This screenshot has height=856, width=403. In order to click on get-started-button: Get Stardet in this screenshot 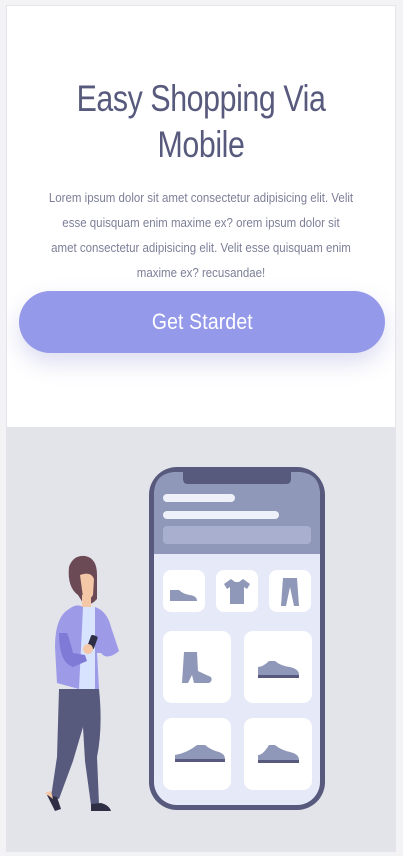, I will do `click(202, 322)`.